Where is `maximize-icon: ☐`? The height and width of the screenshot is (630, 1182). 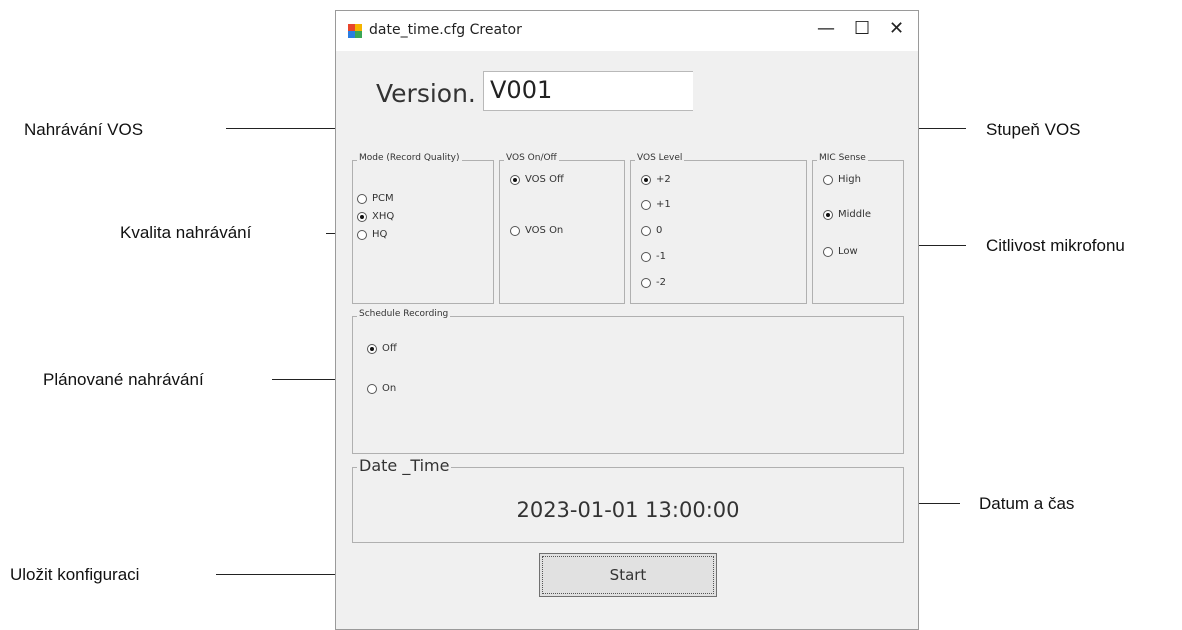
maximize-icon: ☐ is located at coordinates (862, 28).